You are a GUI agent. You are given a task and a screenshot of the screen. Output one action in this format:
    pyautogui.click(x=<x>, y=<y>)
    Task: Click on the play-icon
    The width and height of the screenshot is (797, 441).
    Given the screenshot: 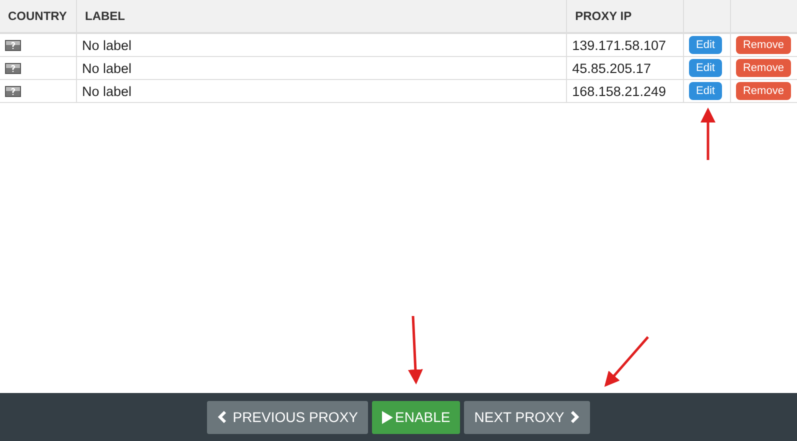 What is the action you would take?
    pyautogui.click(x=387, y=417)
    